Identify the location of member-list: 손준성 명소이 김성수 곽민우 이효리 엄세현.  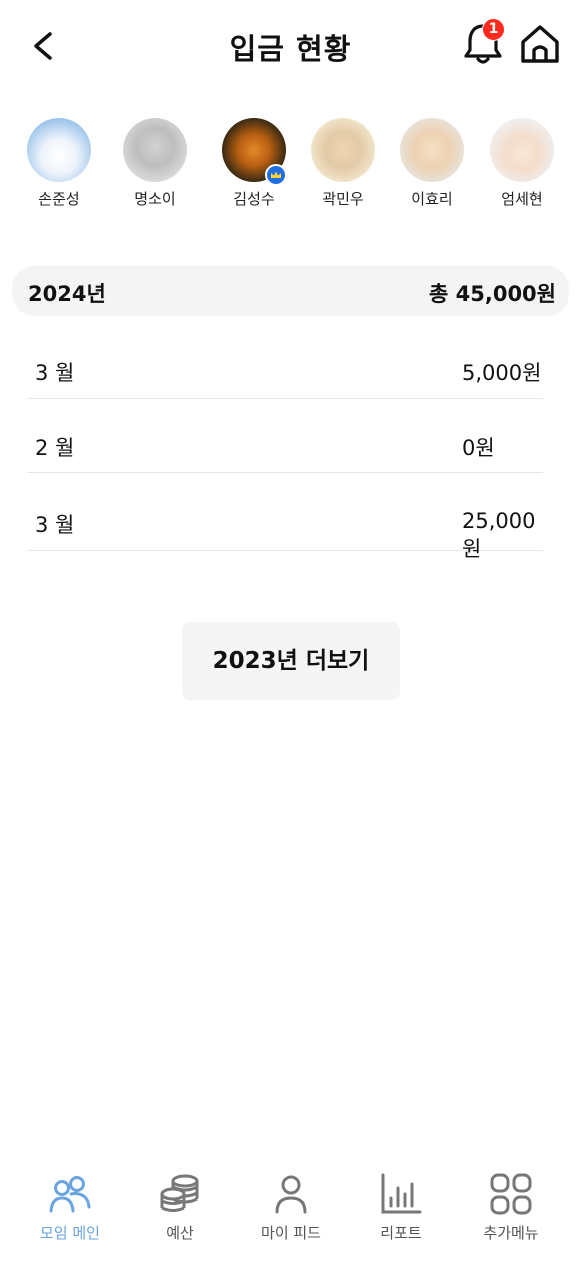
(290, 168).